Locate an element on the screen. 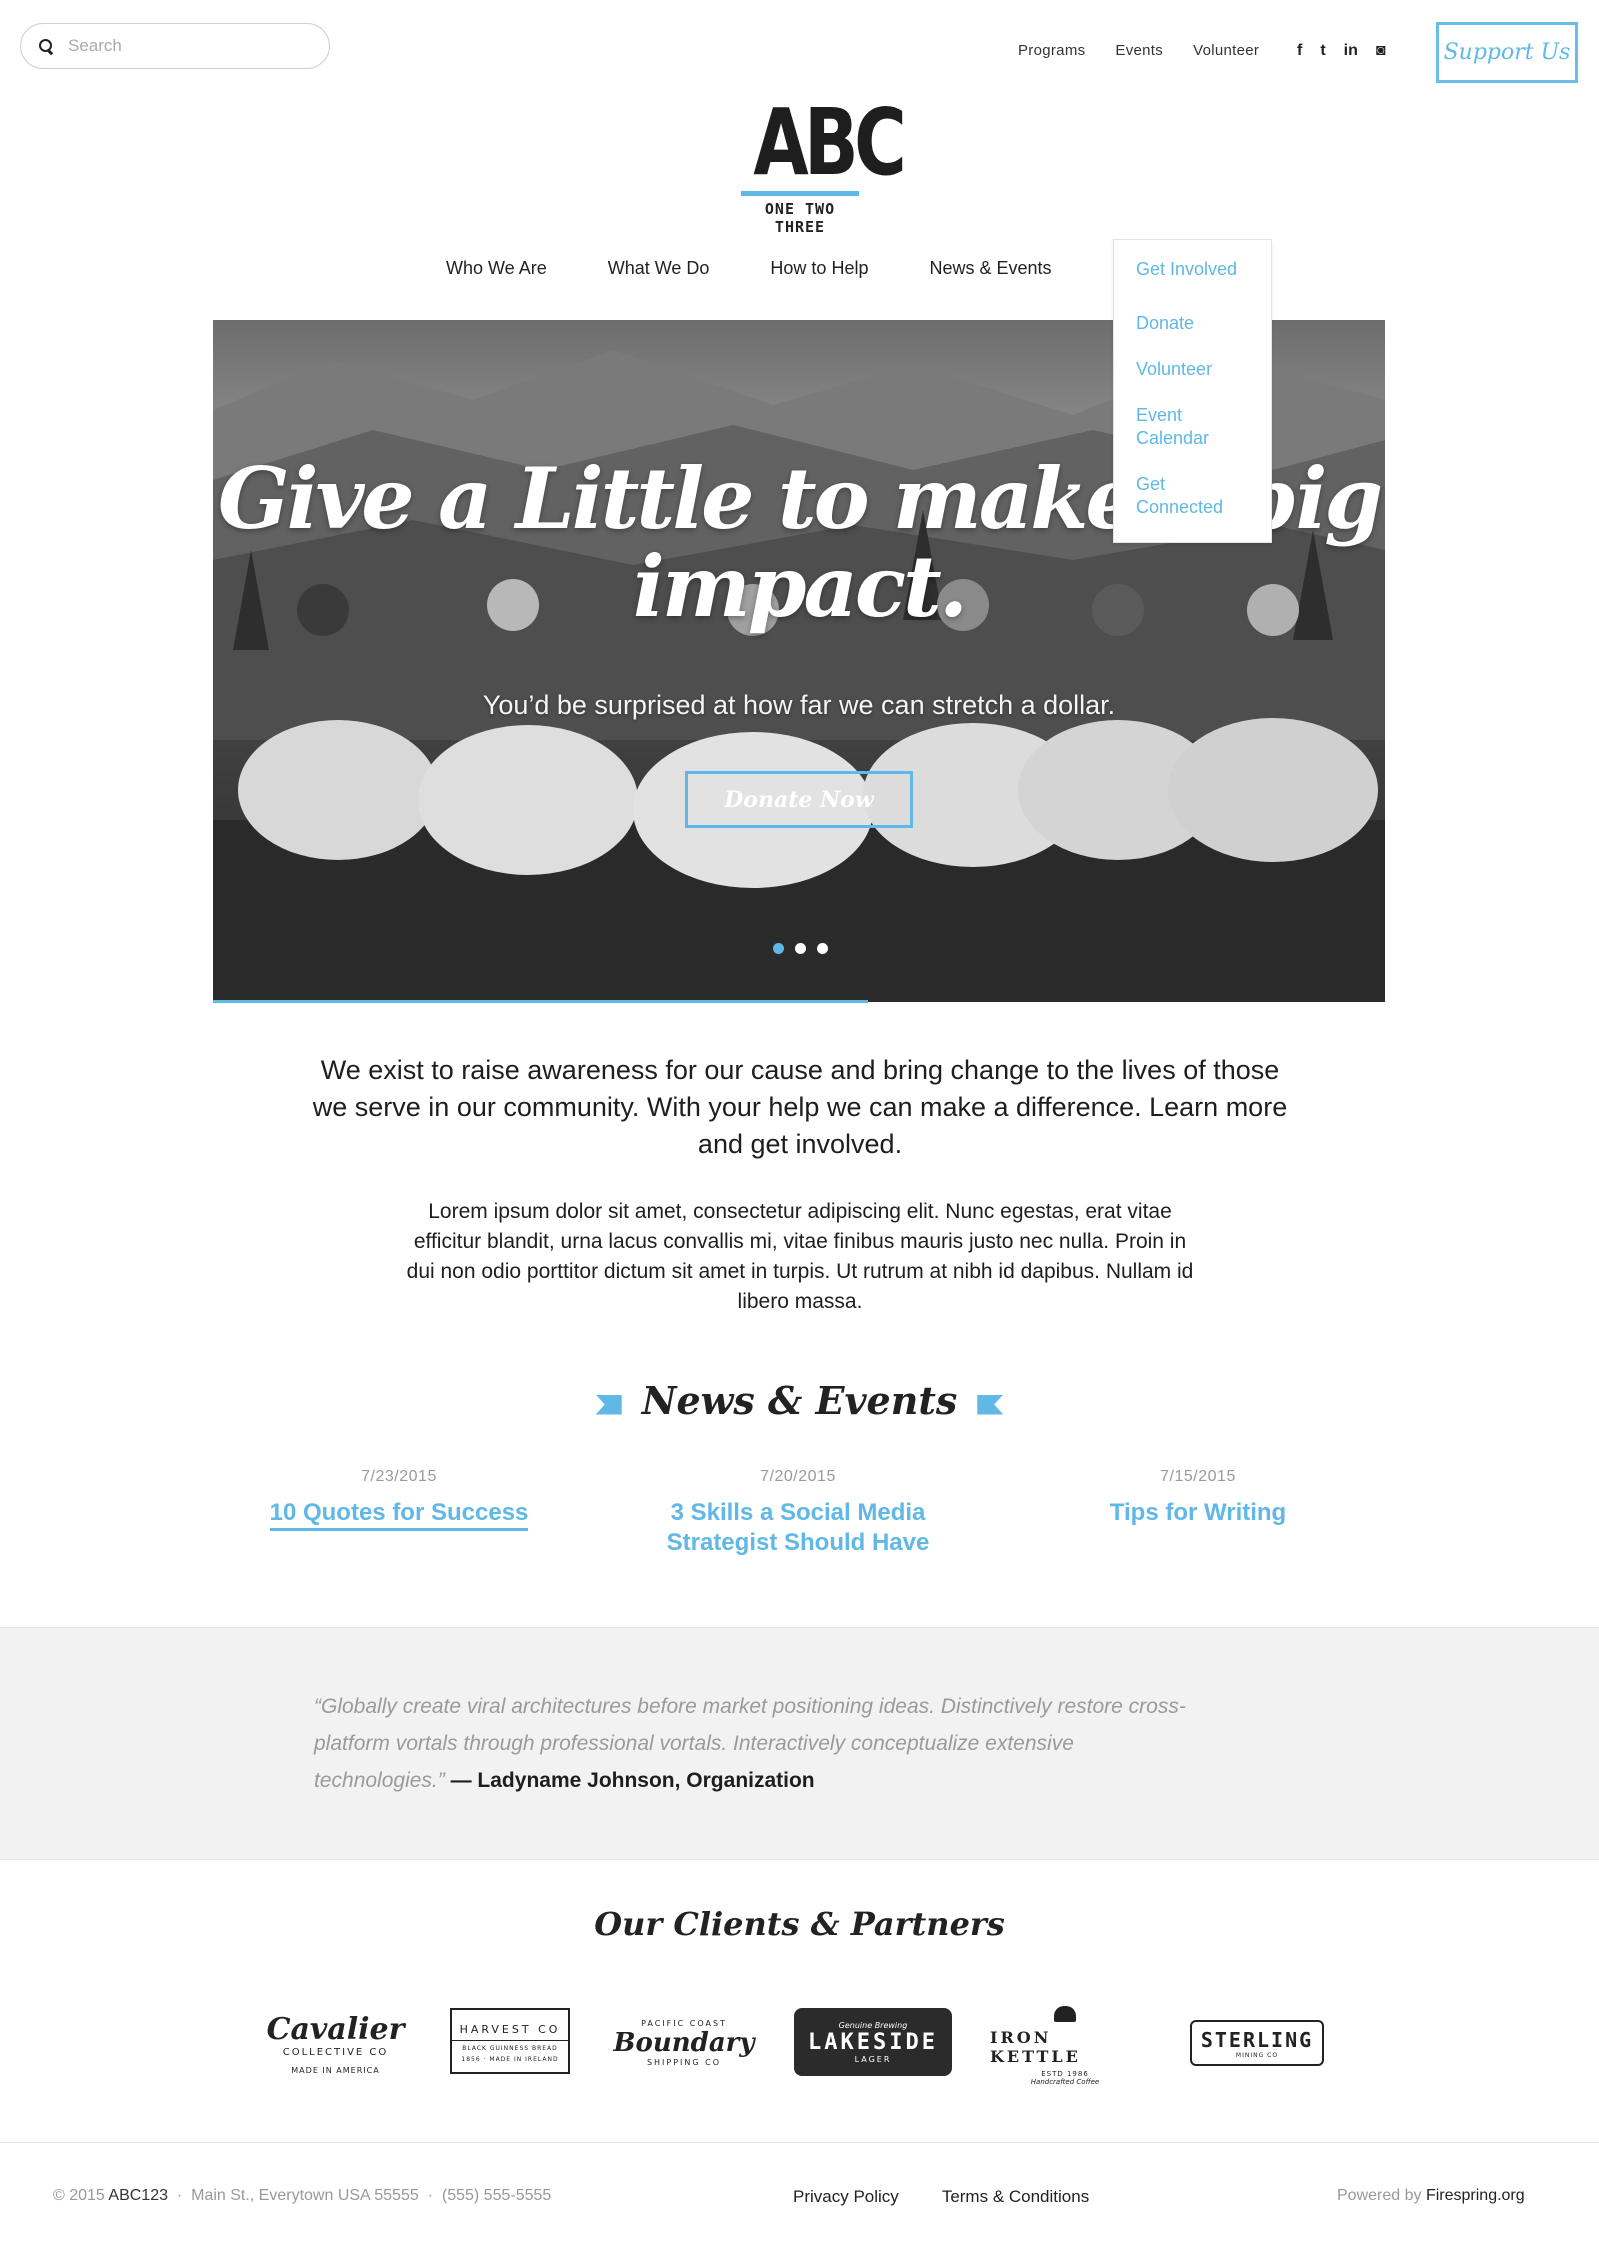  news-item: 7/15/2015 Tips for Writing is located at coordinates (1198, 1498).